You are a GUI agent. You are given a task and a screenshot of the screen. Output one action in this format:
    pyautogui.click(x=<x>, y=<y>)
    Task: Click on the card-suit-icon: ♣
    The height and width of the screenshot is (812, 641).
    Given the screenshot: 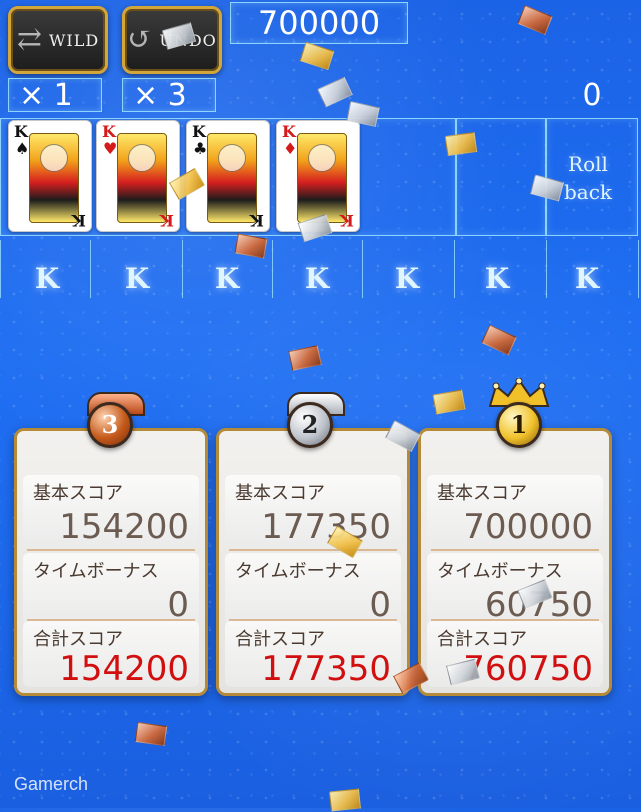 What is the action you would take?
    pyautogui.click(x=200, y=148)
    